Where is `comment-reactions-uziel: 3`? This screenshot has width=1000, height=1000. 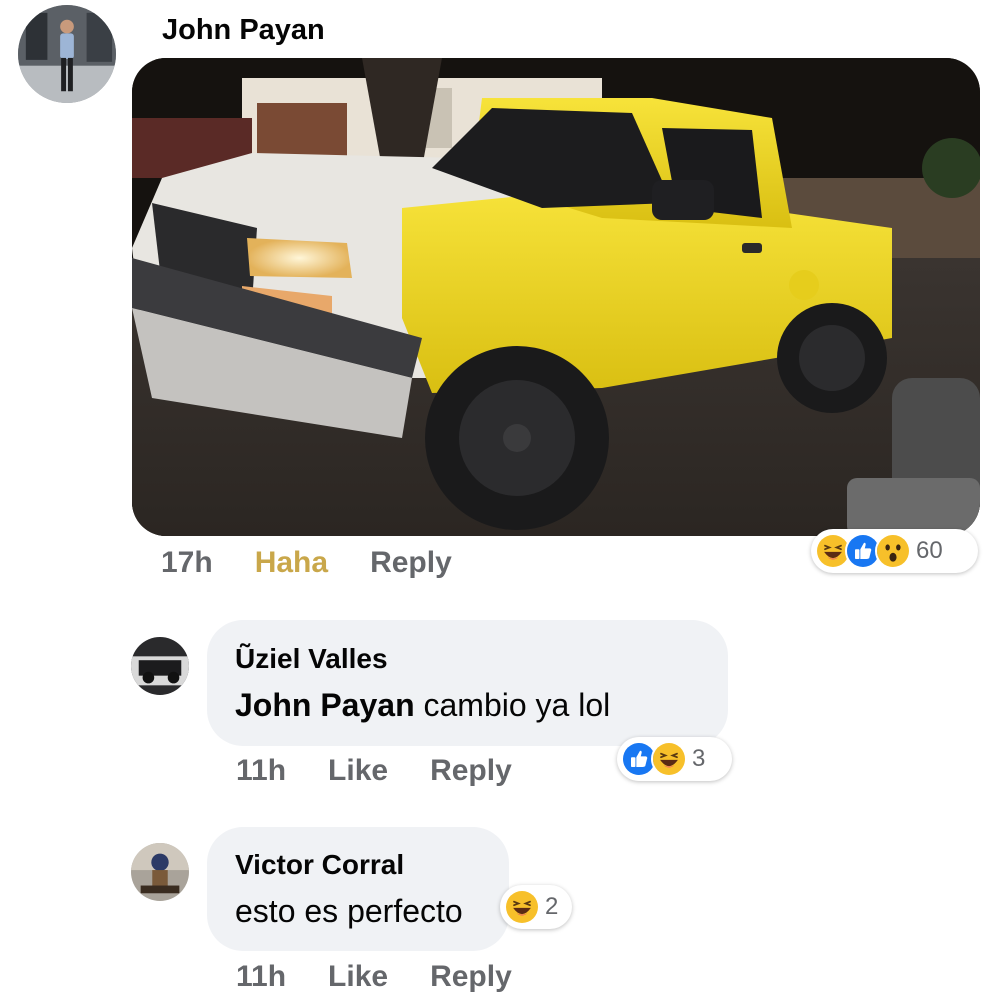 comment-reactions-uziel: 3 is located at coordinates (674, 759).